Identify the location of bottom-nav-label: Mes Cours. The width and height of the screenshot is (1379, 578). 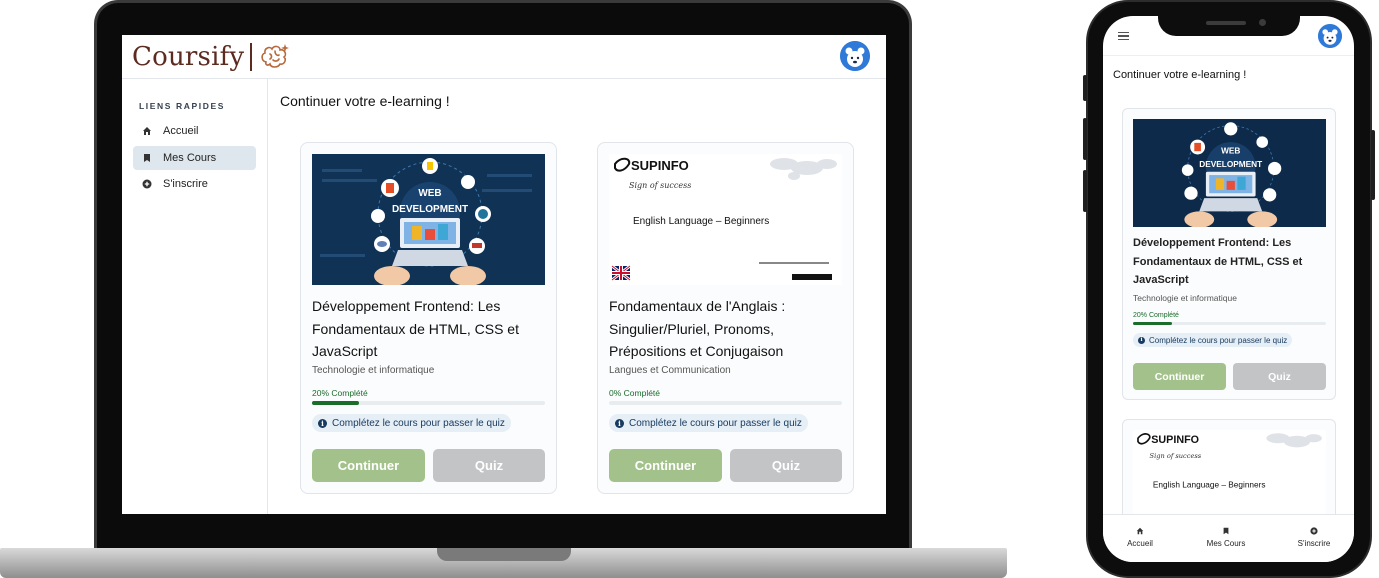
(1226, 543).